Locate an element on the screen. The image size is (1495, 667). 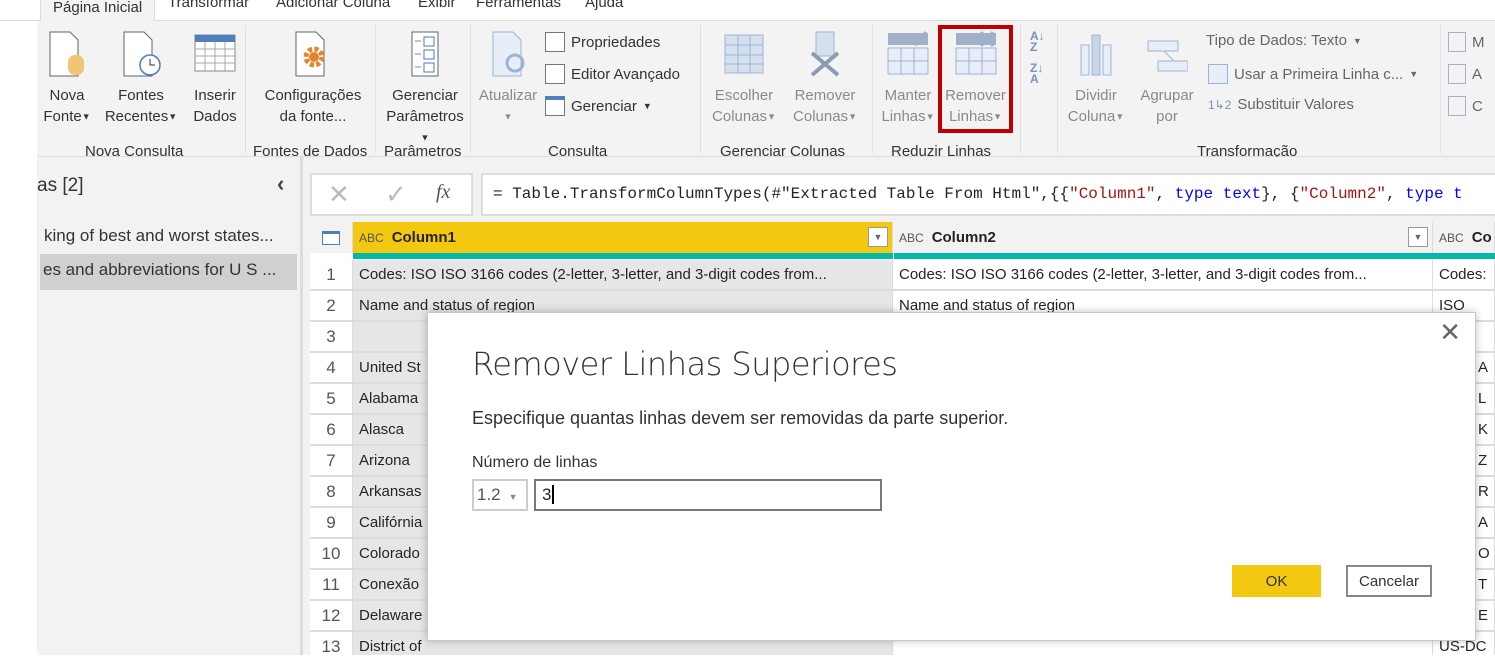
table-icon is located at coordinates (215, 53).